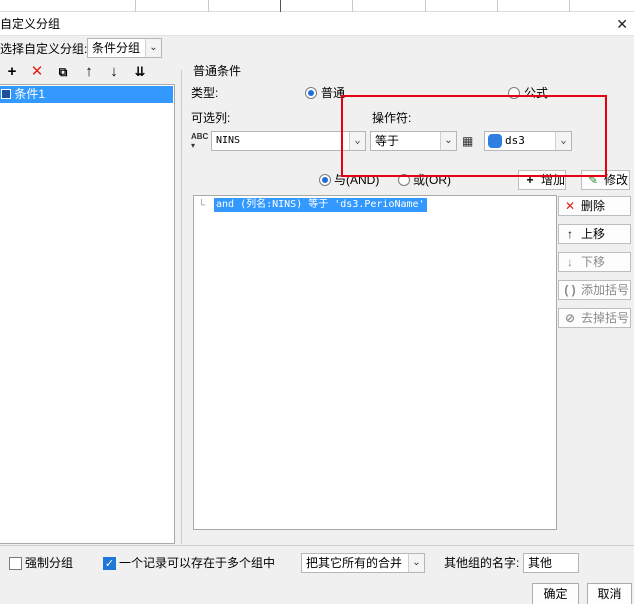 This screenshot has height=604, width=634. Describe the element at coordinates (6, 94) in the screenshot. I see `tree-node-icon` at that location.